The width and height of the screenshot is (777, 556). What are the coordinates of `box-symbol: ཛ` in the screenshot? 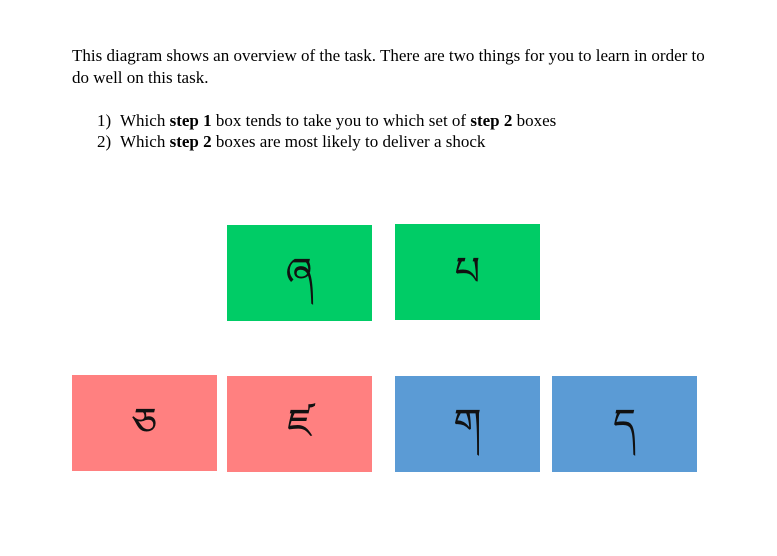 It's located at (299, 424).